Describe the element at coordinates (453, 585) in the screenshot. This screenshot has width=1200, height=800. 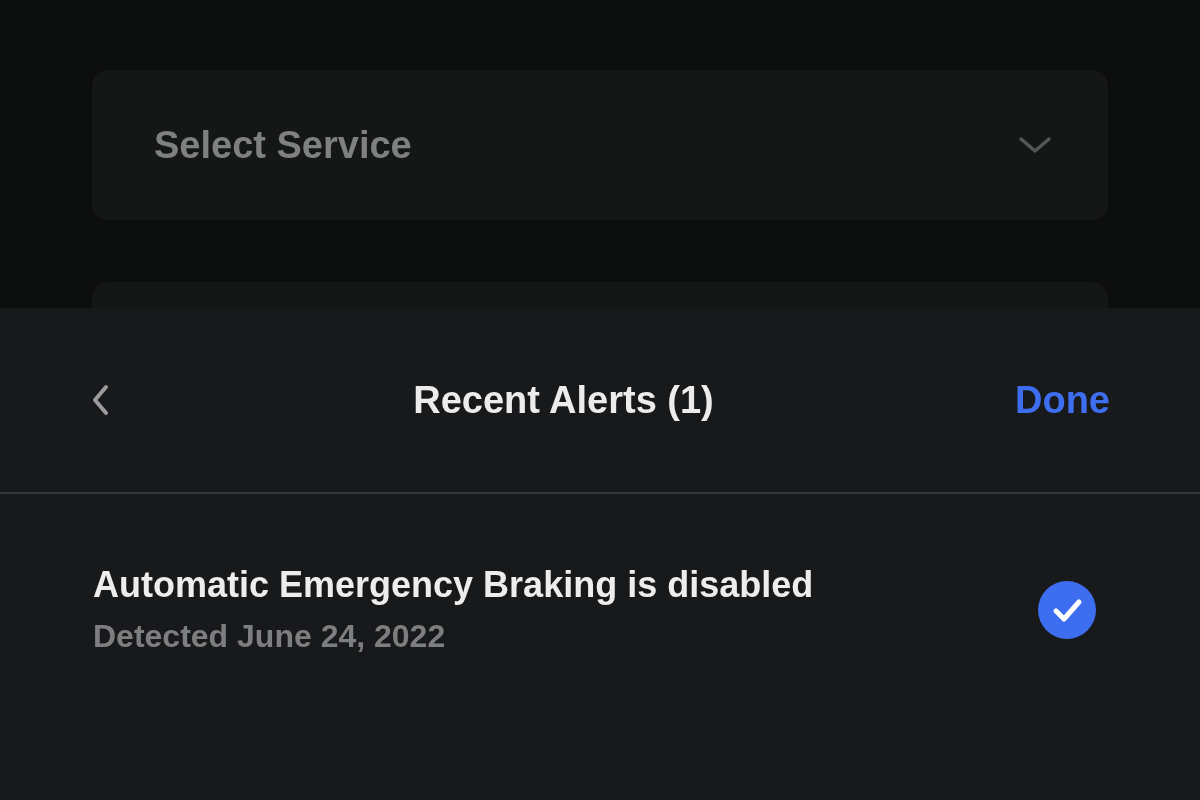
I see `alert-title: Automatic Emergency Braking is disabled` at that location.